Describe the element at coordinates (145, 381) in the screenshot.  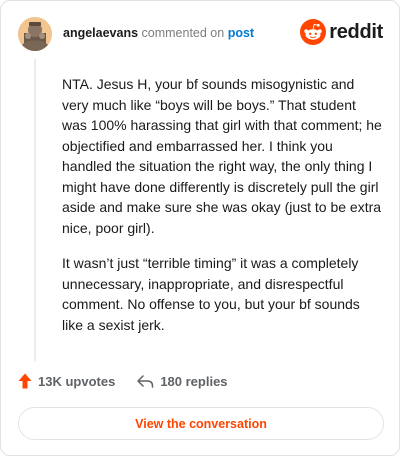
I see `reply-arrow-icon` at that location.